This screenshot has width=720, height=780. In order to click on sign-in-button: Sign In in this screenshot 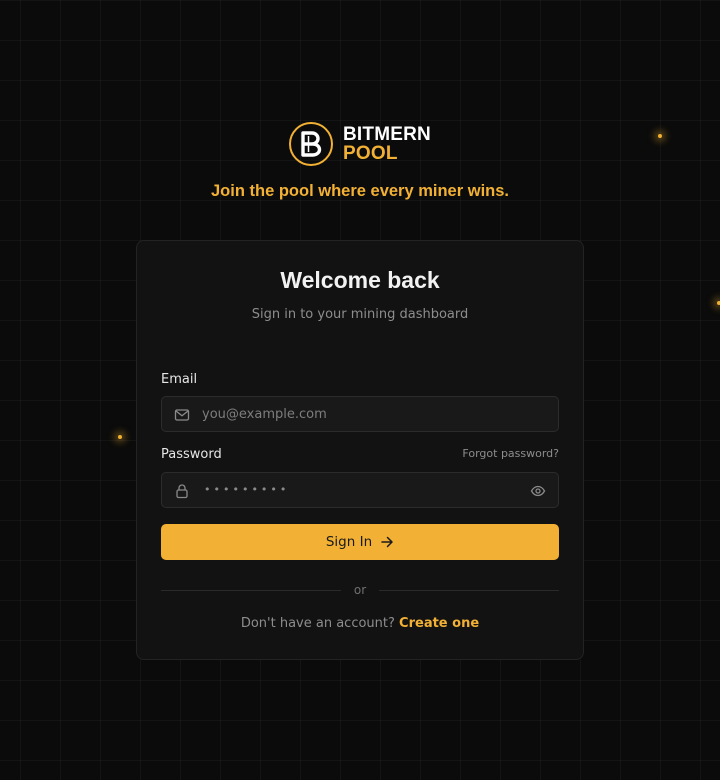, I will do `click(360, 542)`.